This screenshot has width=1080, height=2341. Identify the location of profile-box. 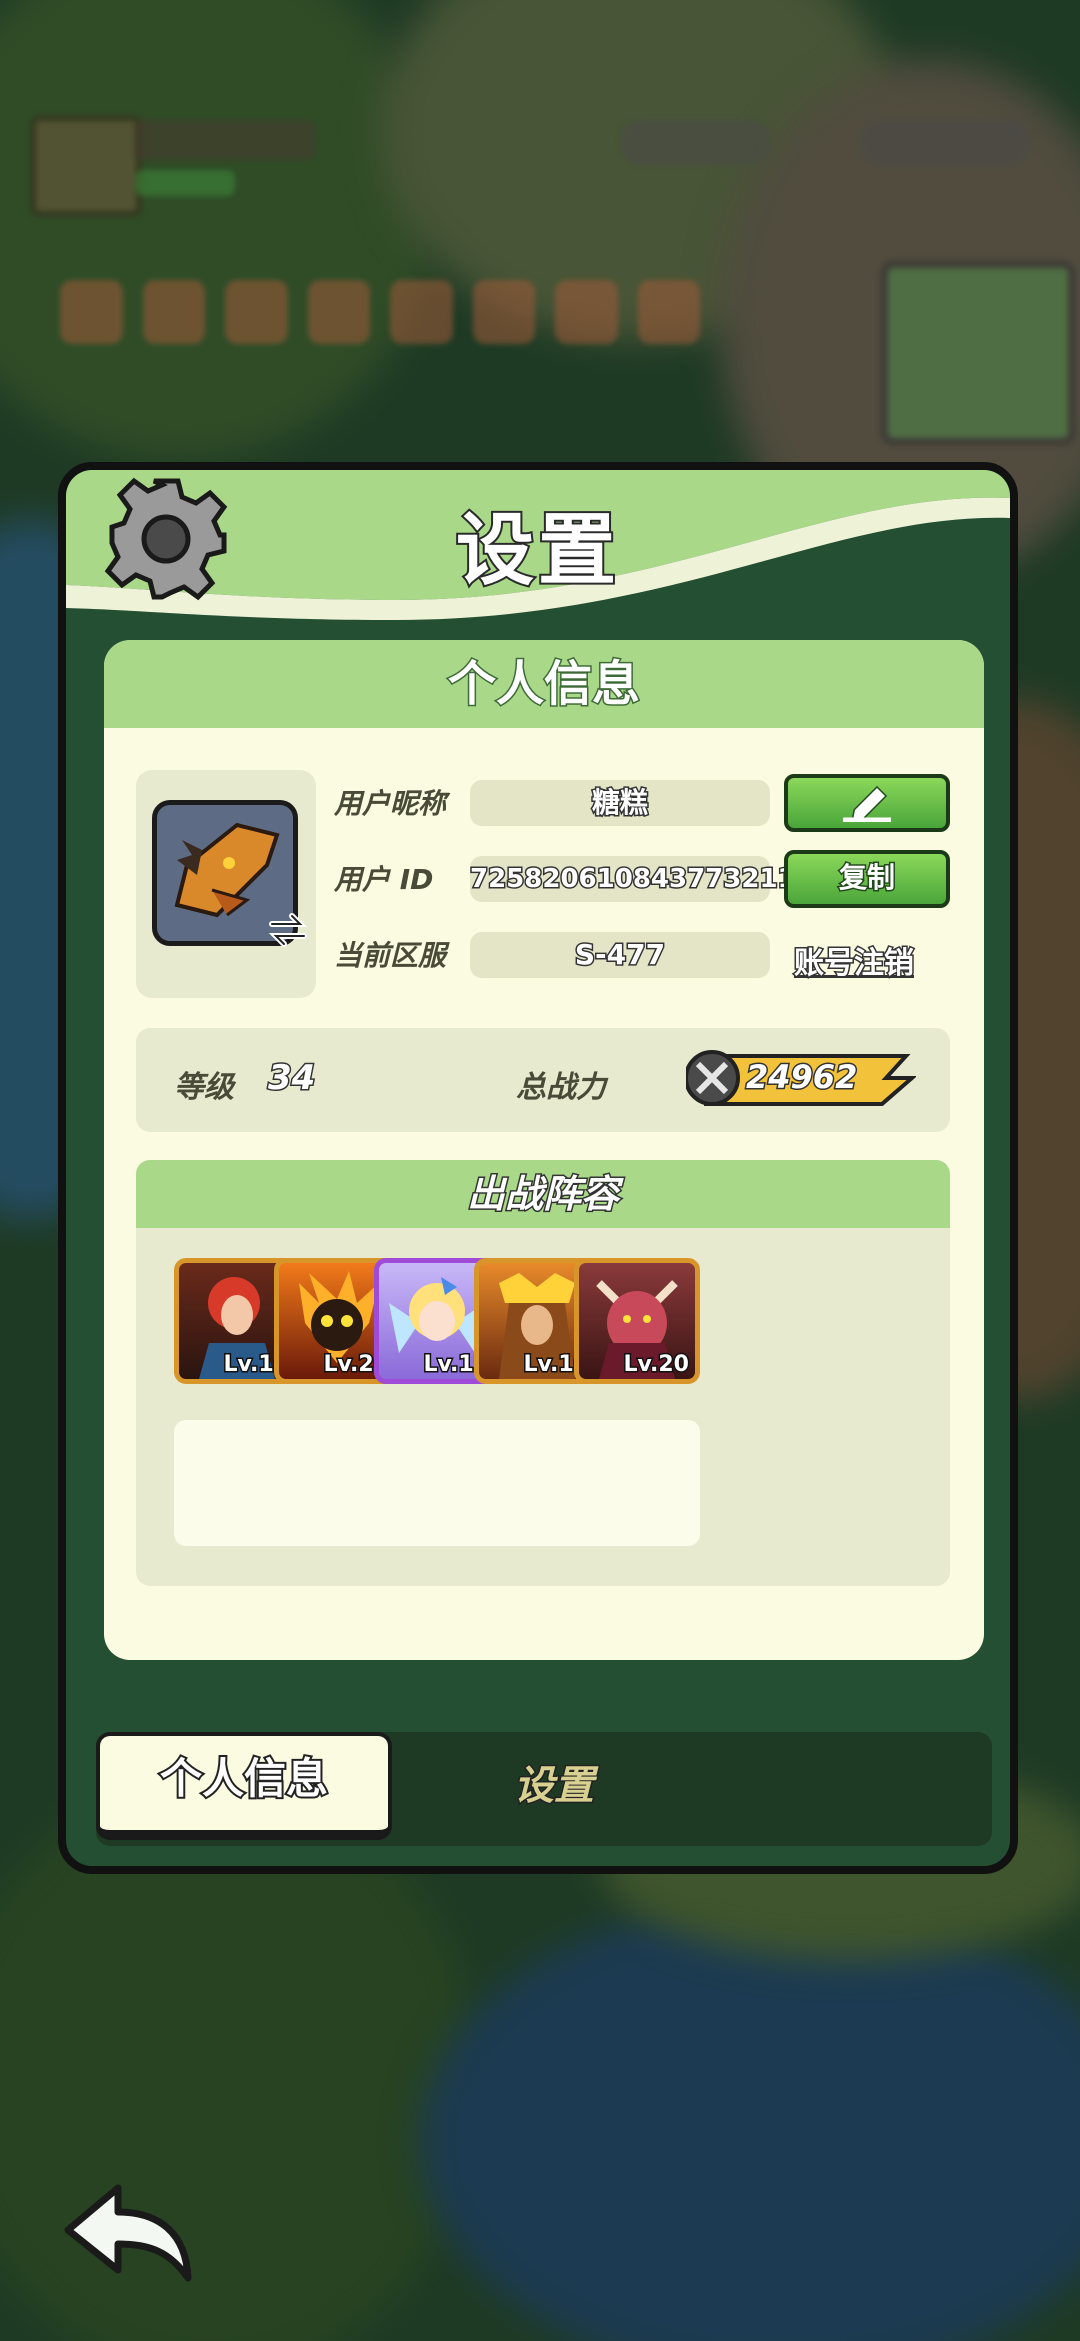
(226, 884).